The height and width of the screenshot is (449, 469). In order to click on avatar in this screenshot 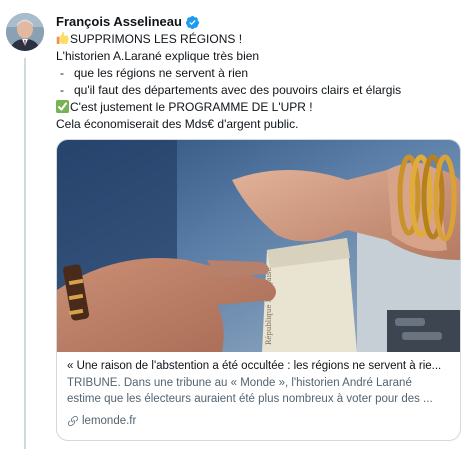, I will do `click(25, 32)`.